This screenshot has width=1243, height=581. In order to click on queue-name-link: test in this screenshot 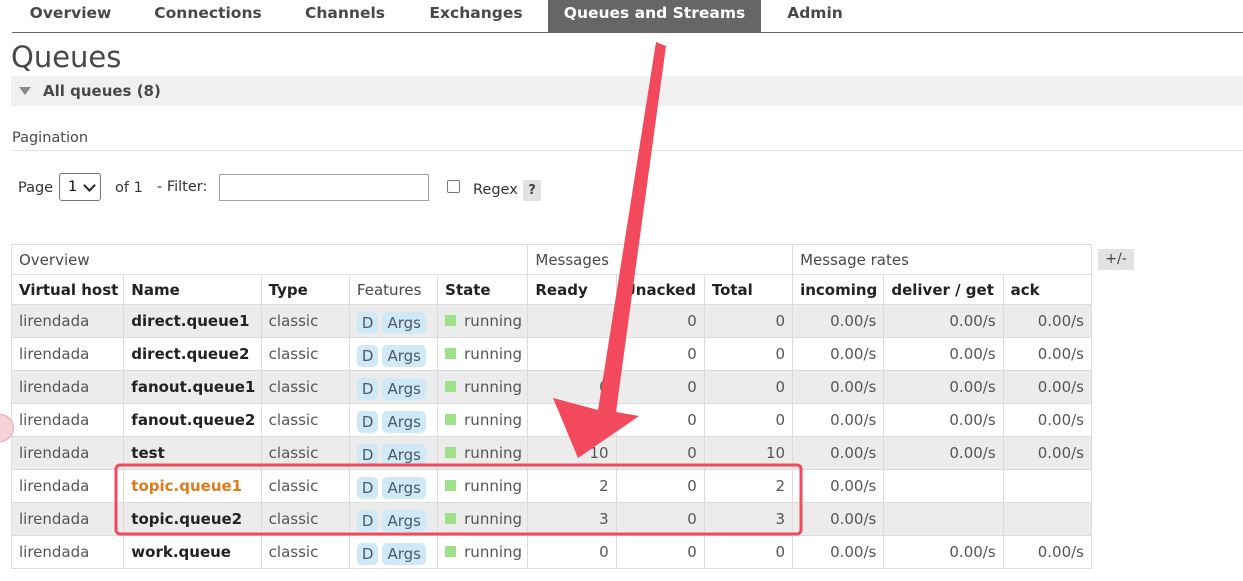, I will do `click(192, 453)`.